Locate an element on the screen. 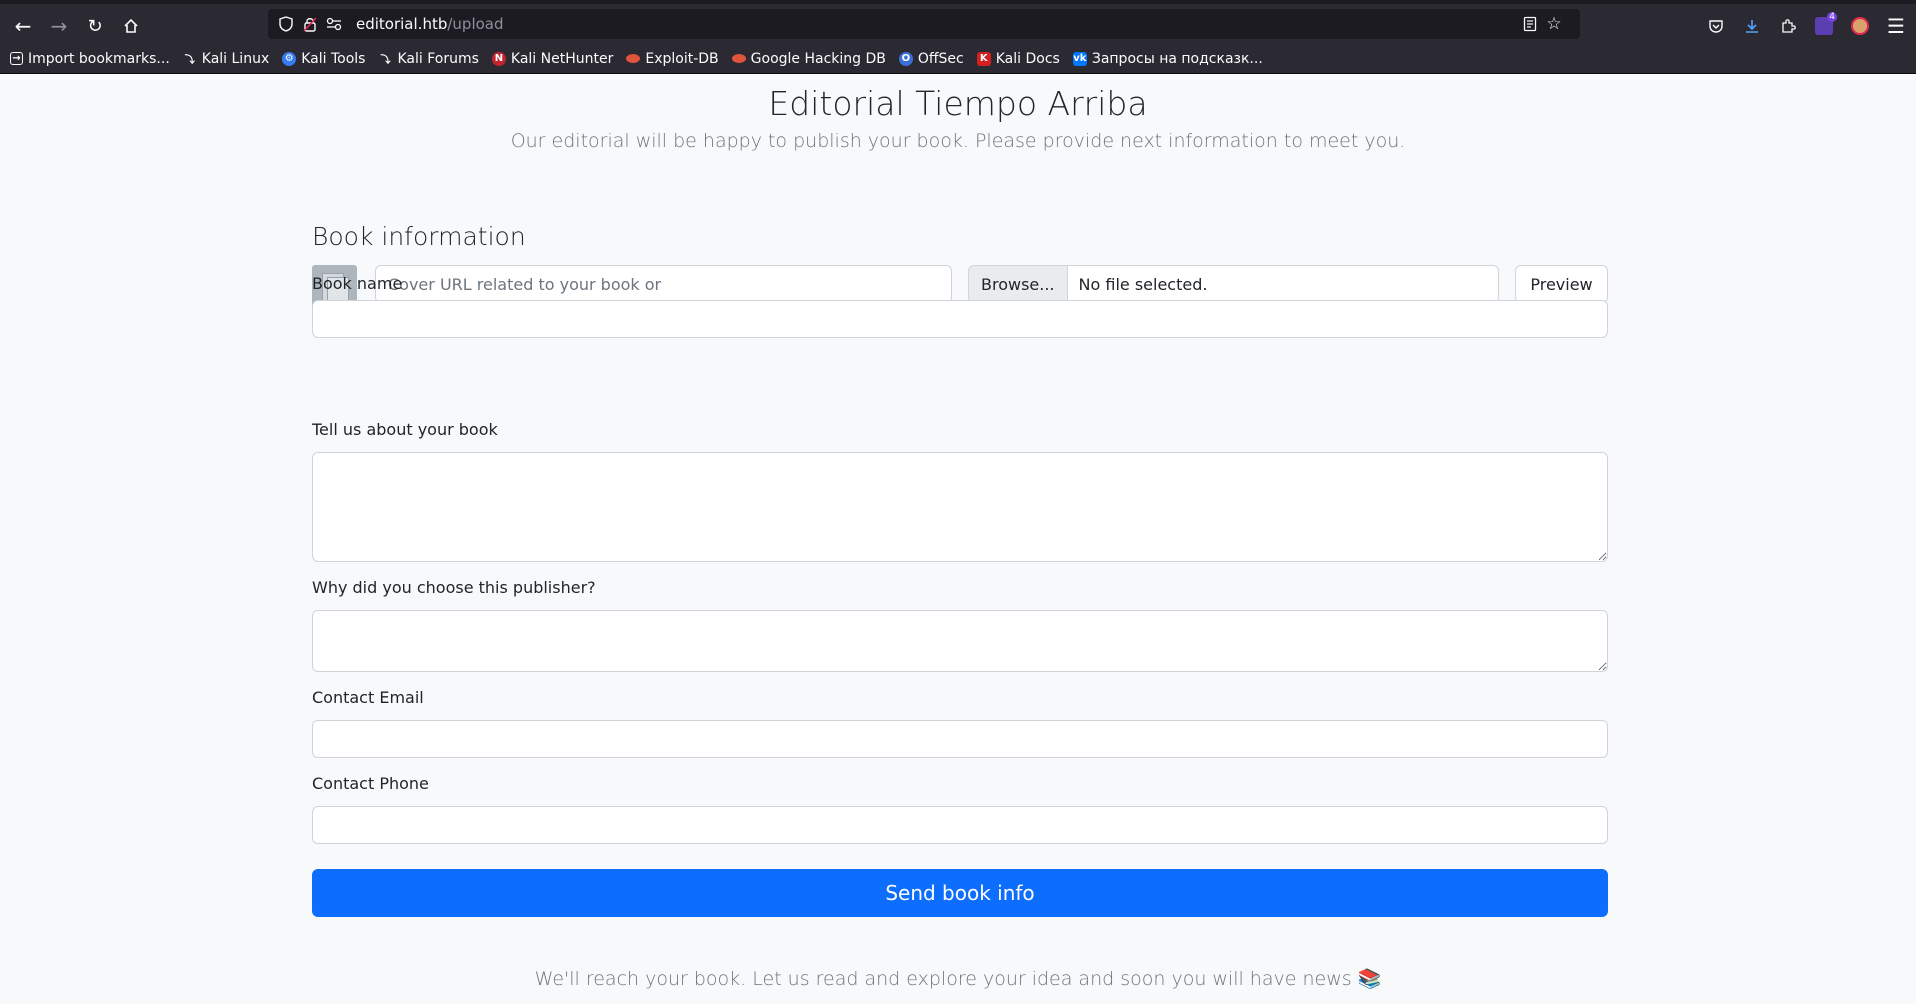 The image size is (1916, 1004). browser-toolbar: ← → ↻ editorial.htb/upload ☆ 4 ☰ is located at coordinates (958, 22).